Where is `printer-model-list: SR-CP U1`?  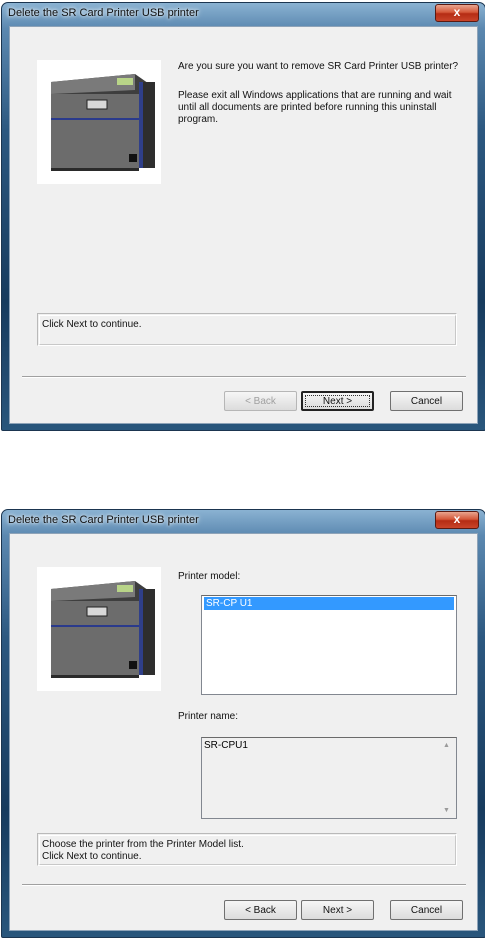
printer-model-list: SR-CP U1 is located at coordinates (329, 645).